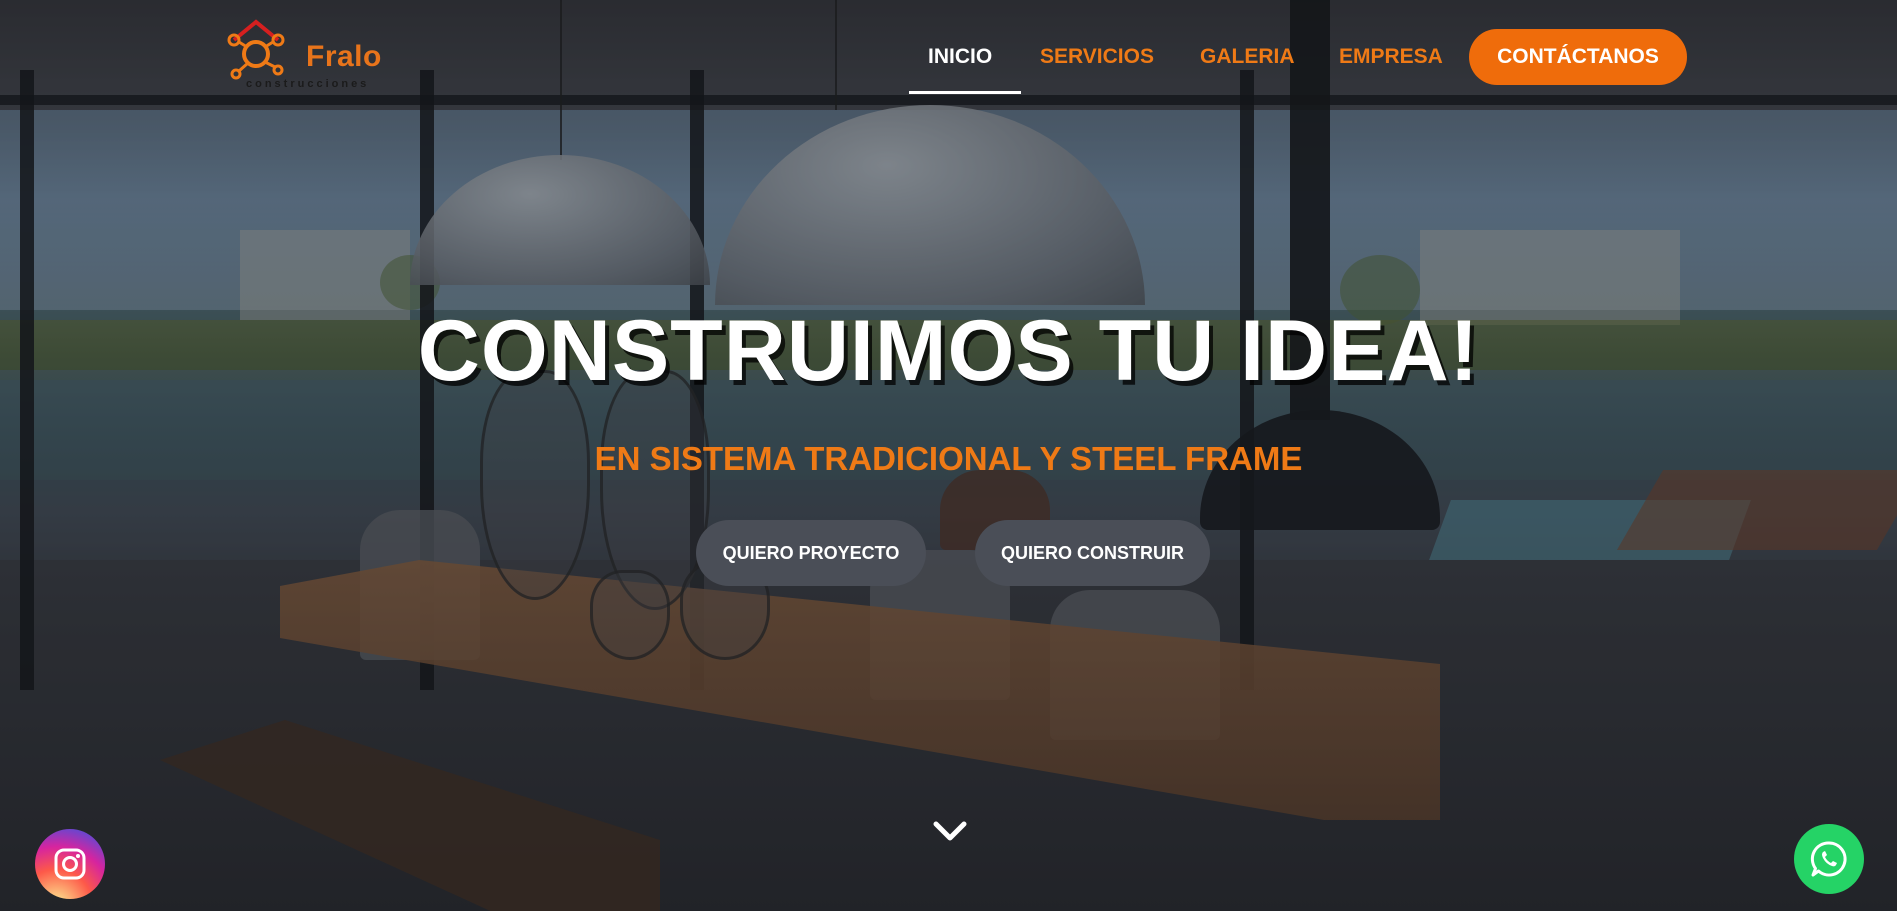 The width and height of the screenshot is (1897, 911). I want to click on whatsapp-icon, so click(1828, 859).